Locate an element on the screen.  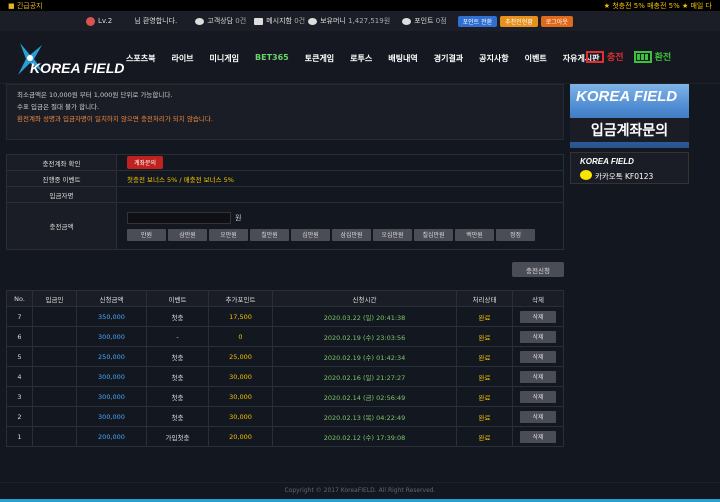
quick-300k-button: 삼십만원 is located at coordinates (351, 234).